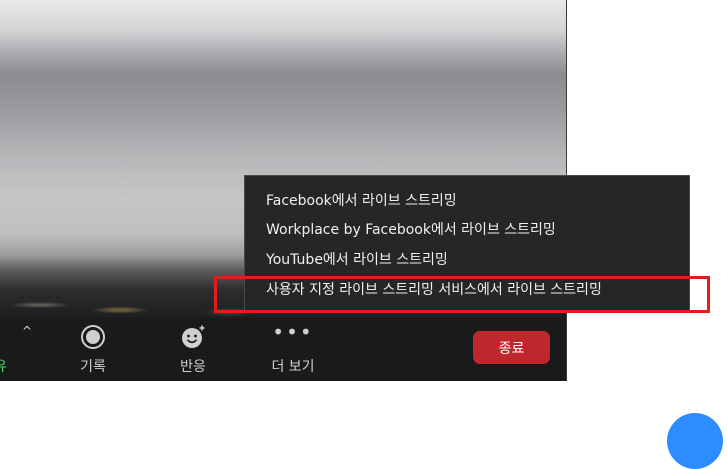 This screenshot has height=469, width=727. Describe the element at coordinates (695, 441) in the screenshot. I see `help-bubble` at that location.